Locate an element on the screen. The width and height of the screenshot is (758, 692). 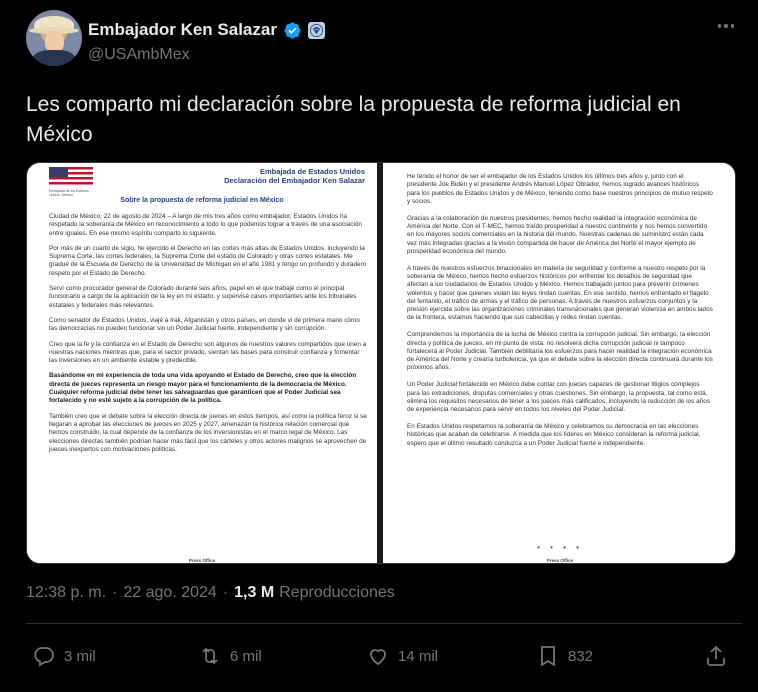
verified-badge-icon is located at coordinates (292, 30).